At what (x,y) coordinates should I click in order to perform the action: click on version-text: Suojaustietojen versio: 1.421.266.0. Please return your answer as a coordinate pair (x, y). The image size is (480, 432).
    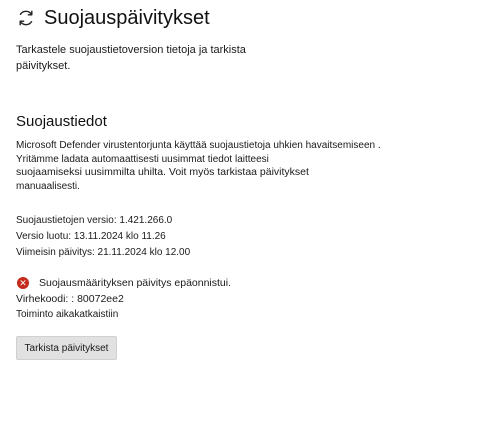
    Looking at the image, I should click on (94, 220).